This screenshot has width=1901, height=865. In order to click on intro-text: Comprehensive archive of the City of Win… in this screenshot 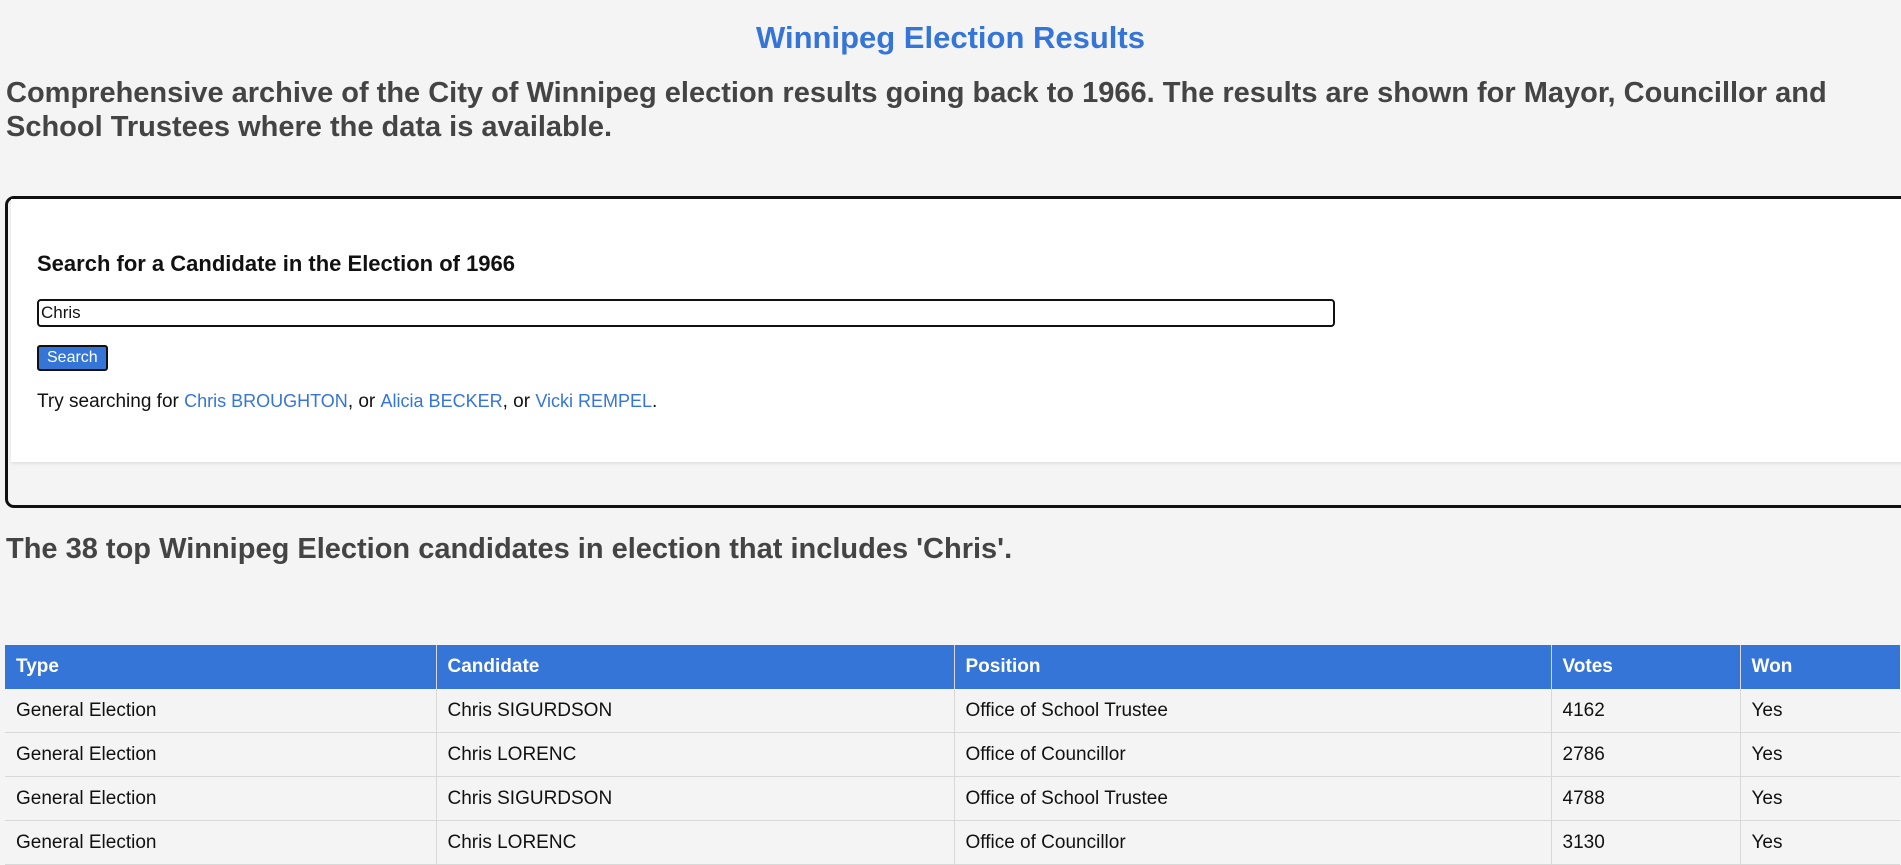, I will do `click(916, 110)`.